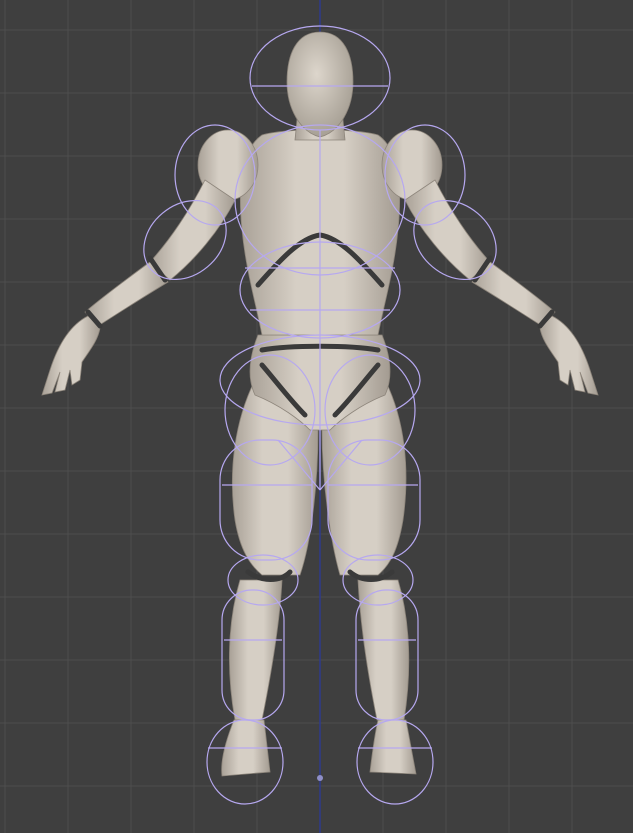 This screenshot has width=633, height=833. What do you see at coordinates (126, 294) in the screenshot?
I see `left-forearm` at bounding box center [126, 294].